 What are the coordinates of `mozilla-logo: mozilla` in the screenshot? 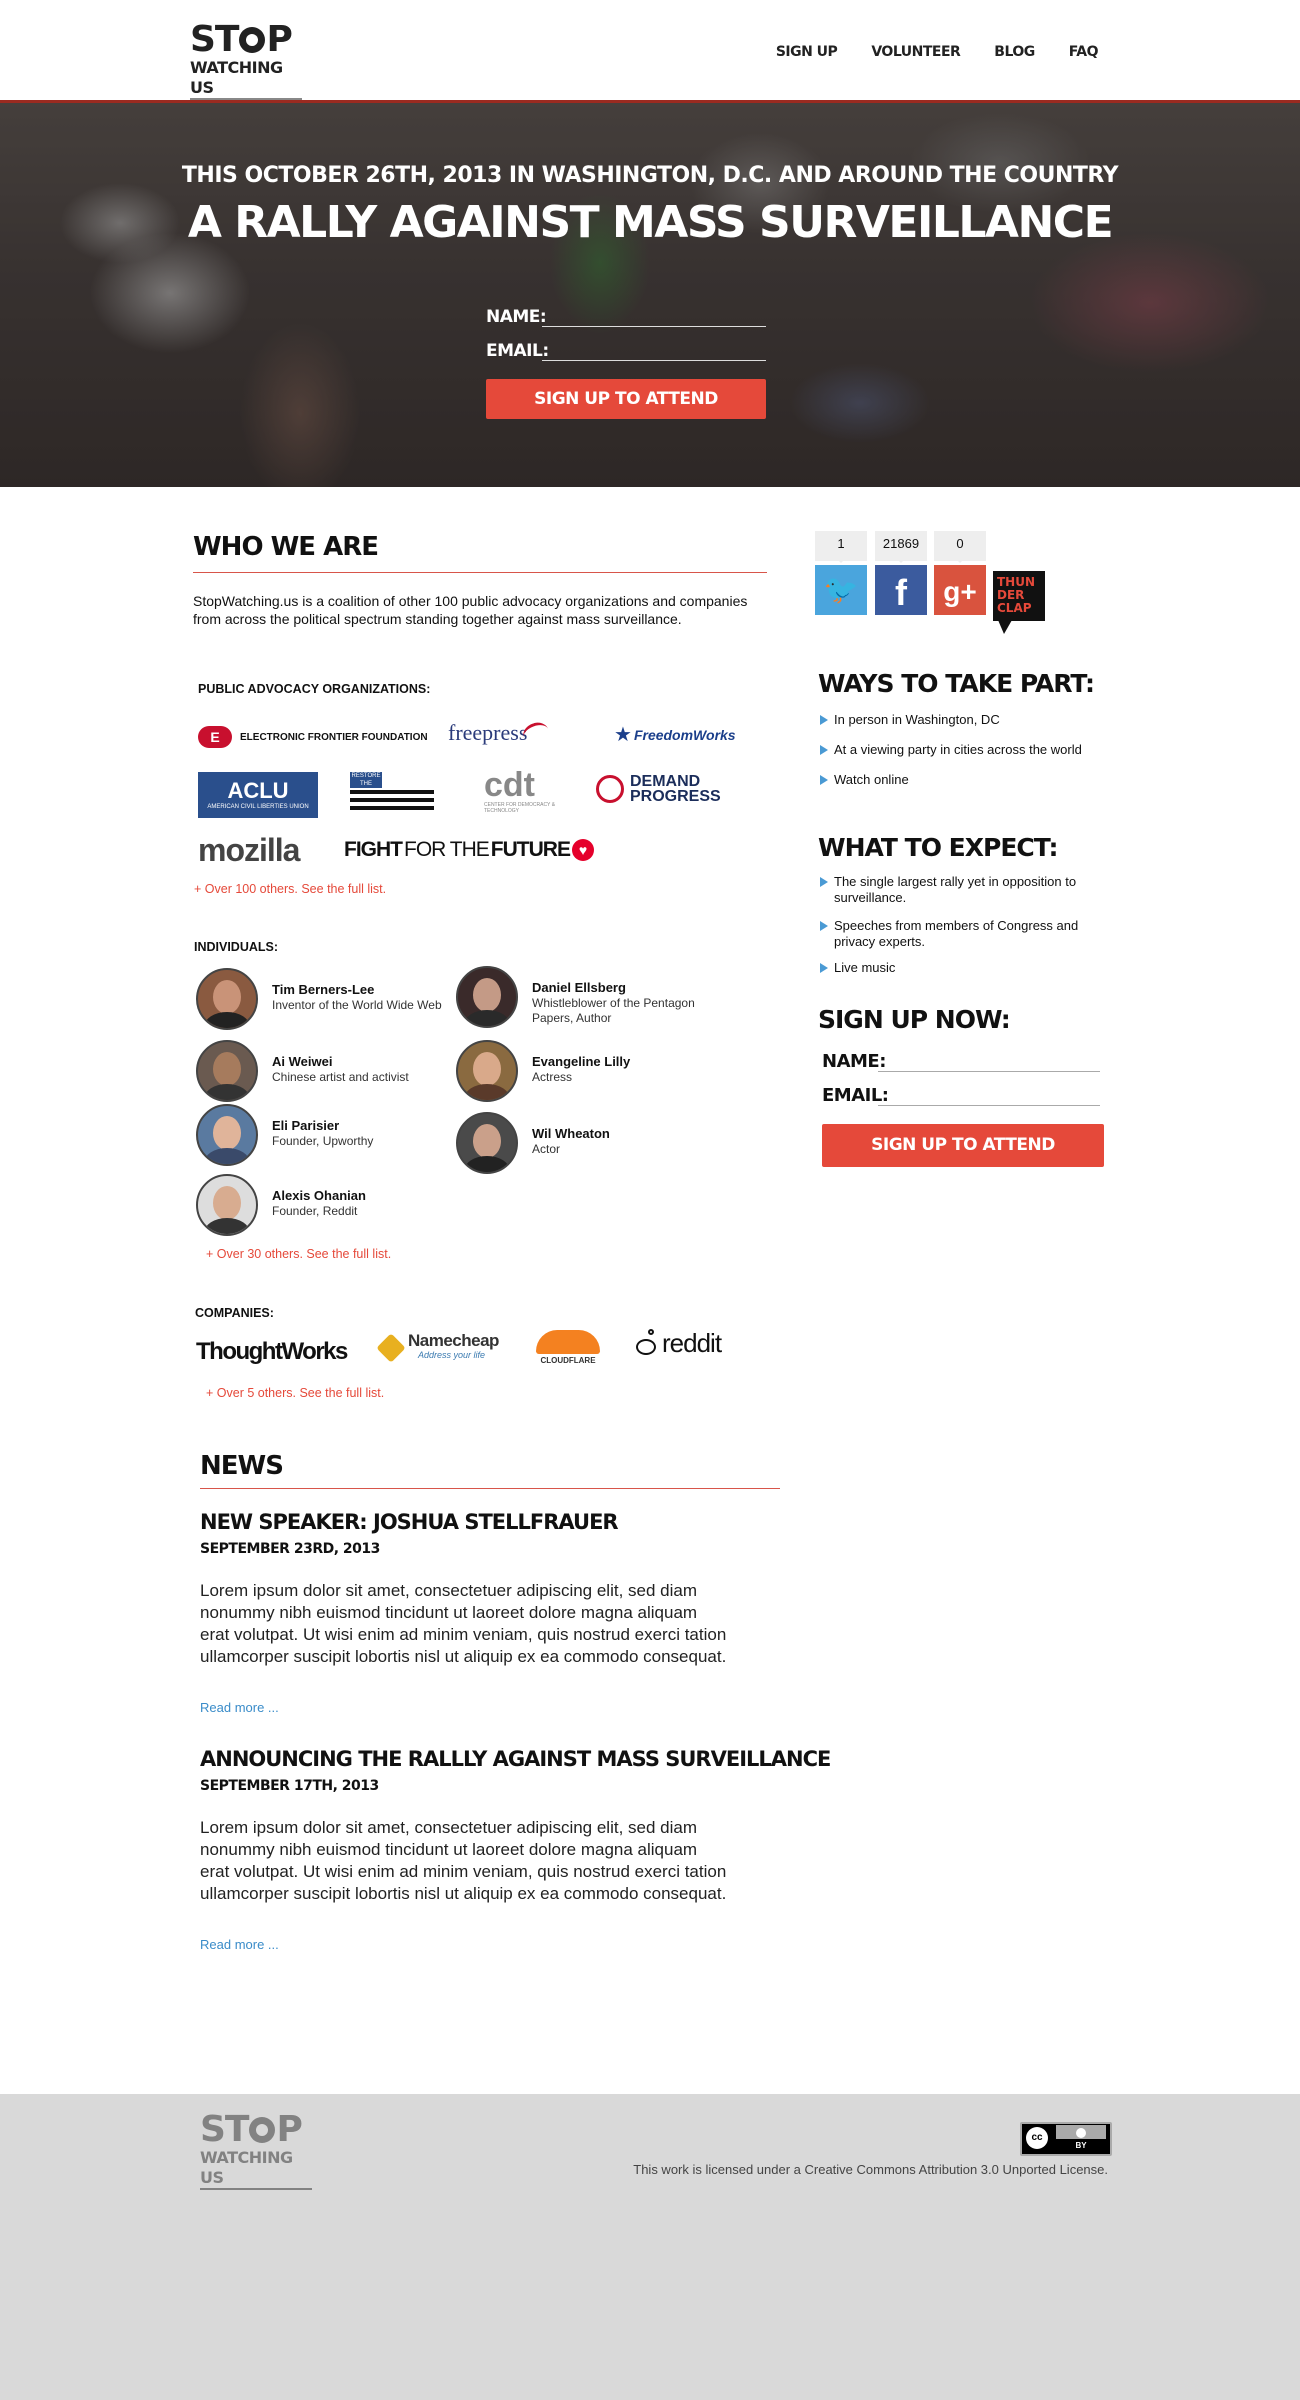 It's located at (249, 850).